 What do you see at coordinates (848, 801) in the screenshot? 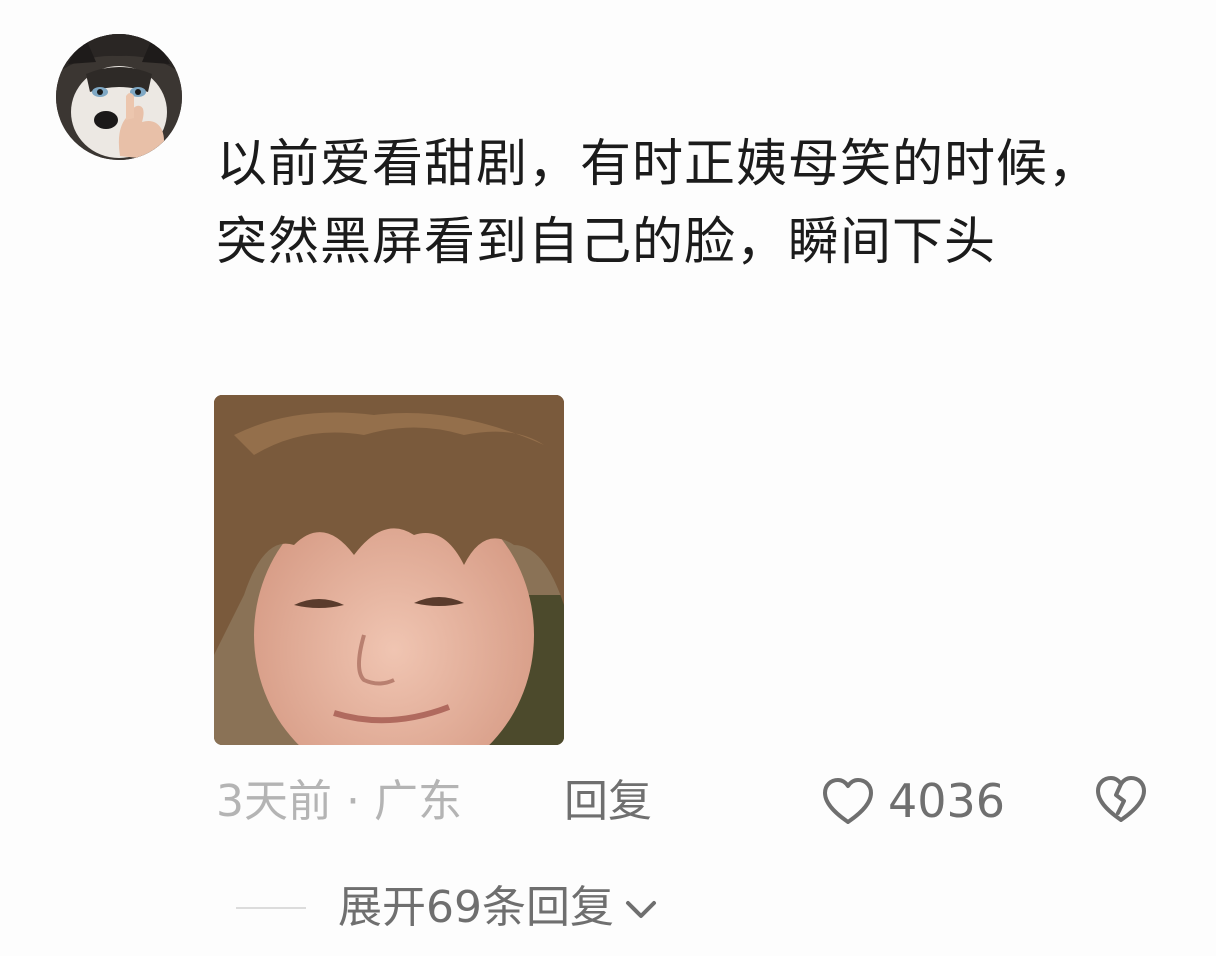
I see `heart-outline-icon` at bounding box center [848, 801].